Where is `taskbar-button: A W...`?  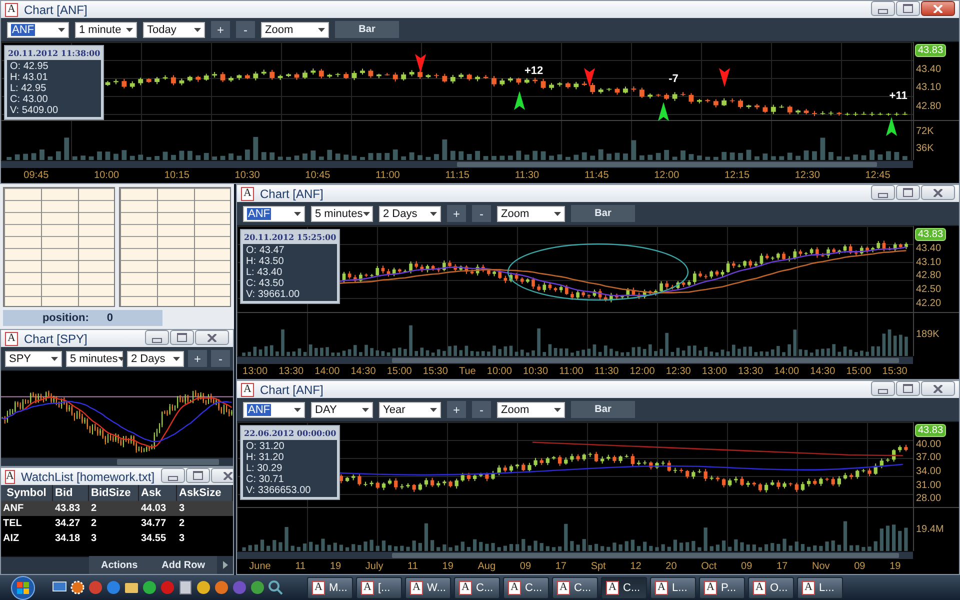 taskbar-button: A W... is located at coordinates (428, 587).